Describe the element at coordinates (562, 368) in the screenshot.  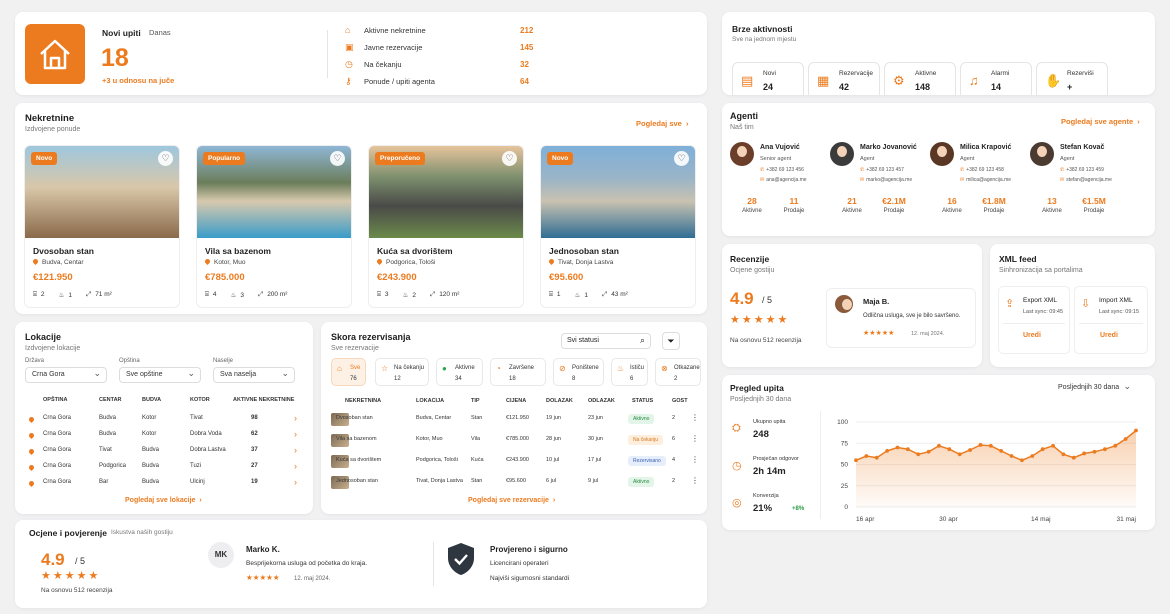
I see `cancel-icon: ⊘` at that location.